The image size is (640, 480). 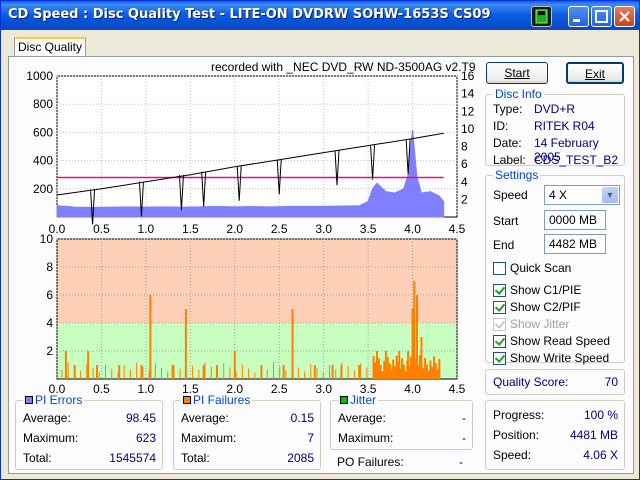 What do you see at coordinates (541, 268) in the screenshot?
I see `quick-scan-label: Quick Scan` at bounding box center [541, 268].